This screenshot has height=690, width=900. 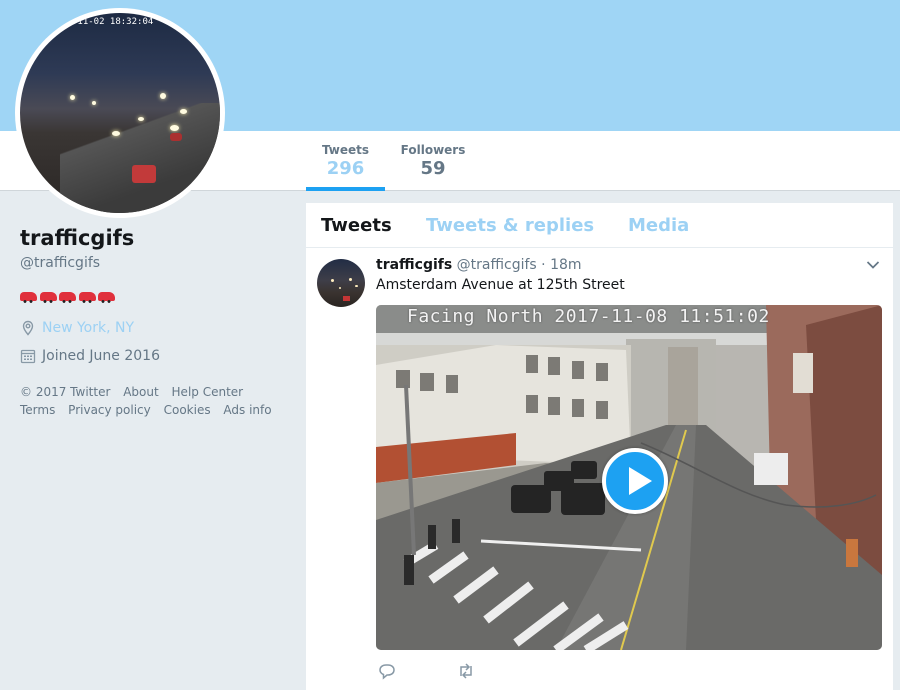 I want to click on footer-cookies: Cookies, so click(x=187, y=410).